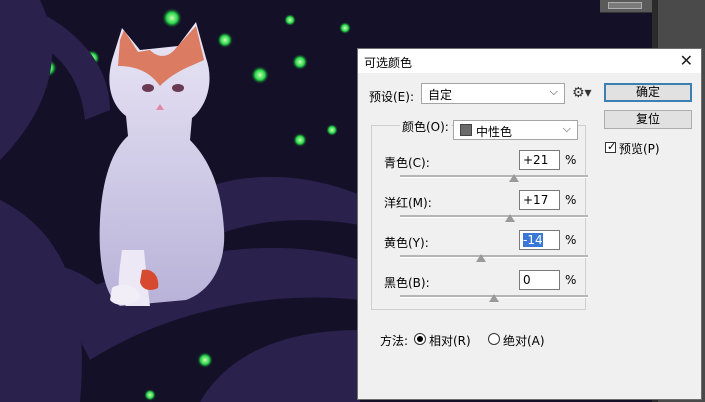 The height and width of the screenshot is (402, 705). What do you see at coordinates (494, 339) in the screenshot?
I see `absolute-radio` at bounding box center [494, 339].